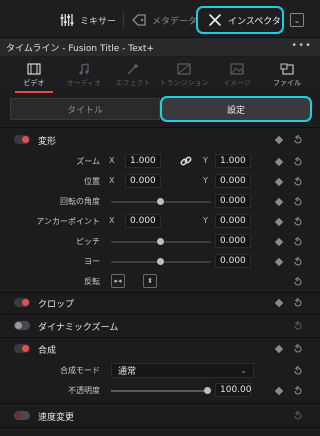 This screenshot has height=436, width=320. Describe the element at coordinates (236, 109) in the screenshot. I see `settings-segment-button: 設定` at that location.